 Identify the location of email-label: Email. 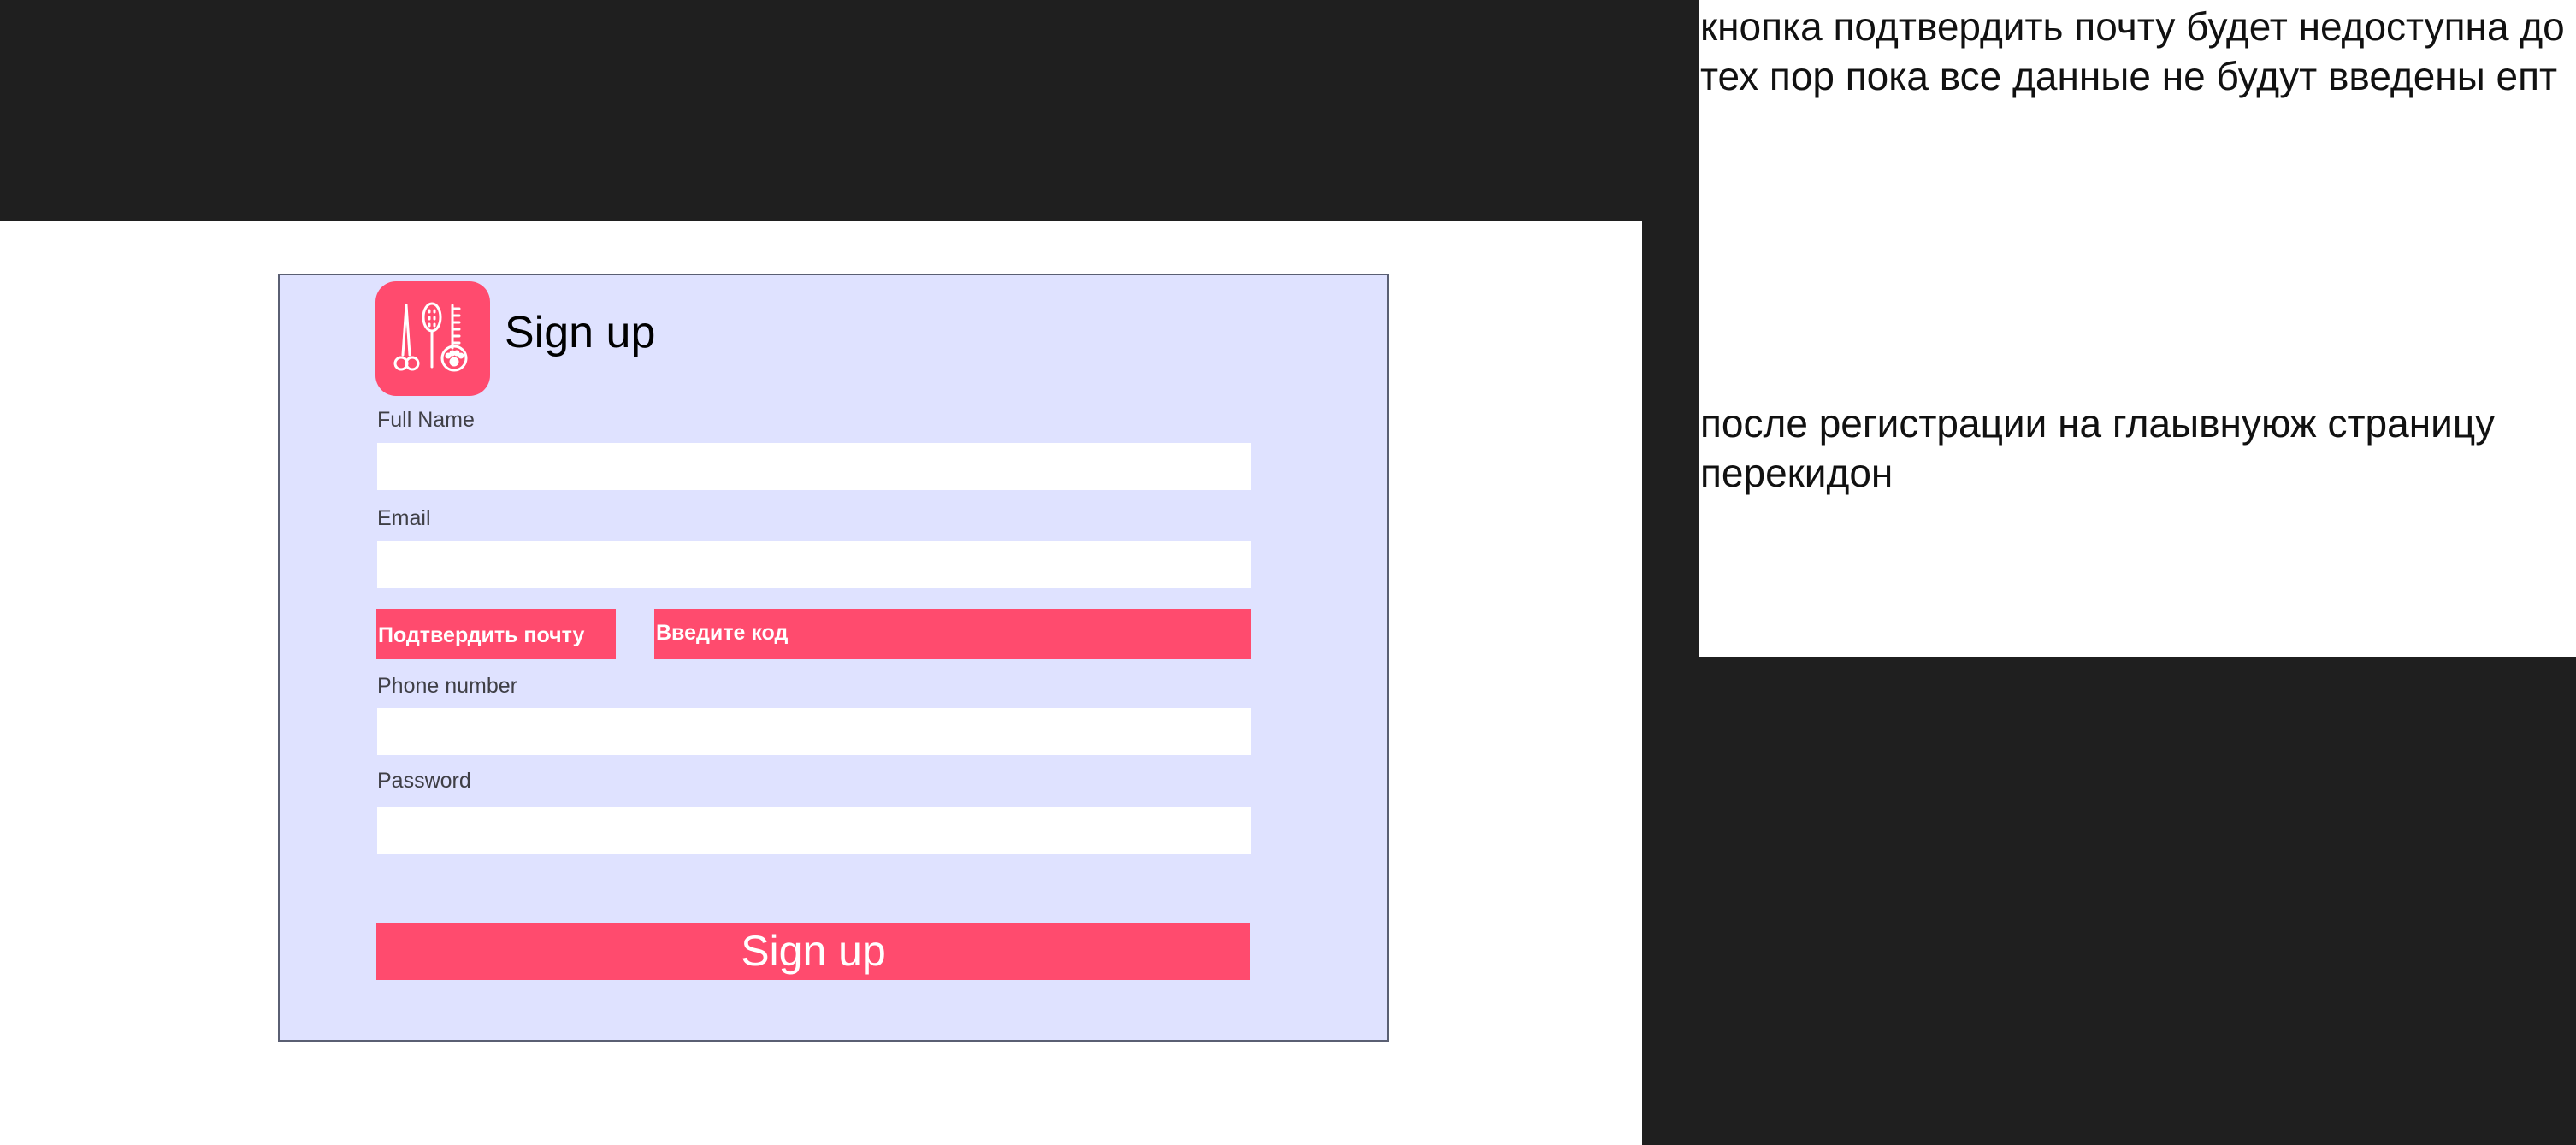
(404, 518).